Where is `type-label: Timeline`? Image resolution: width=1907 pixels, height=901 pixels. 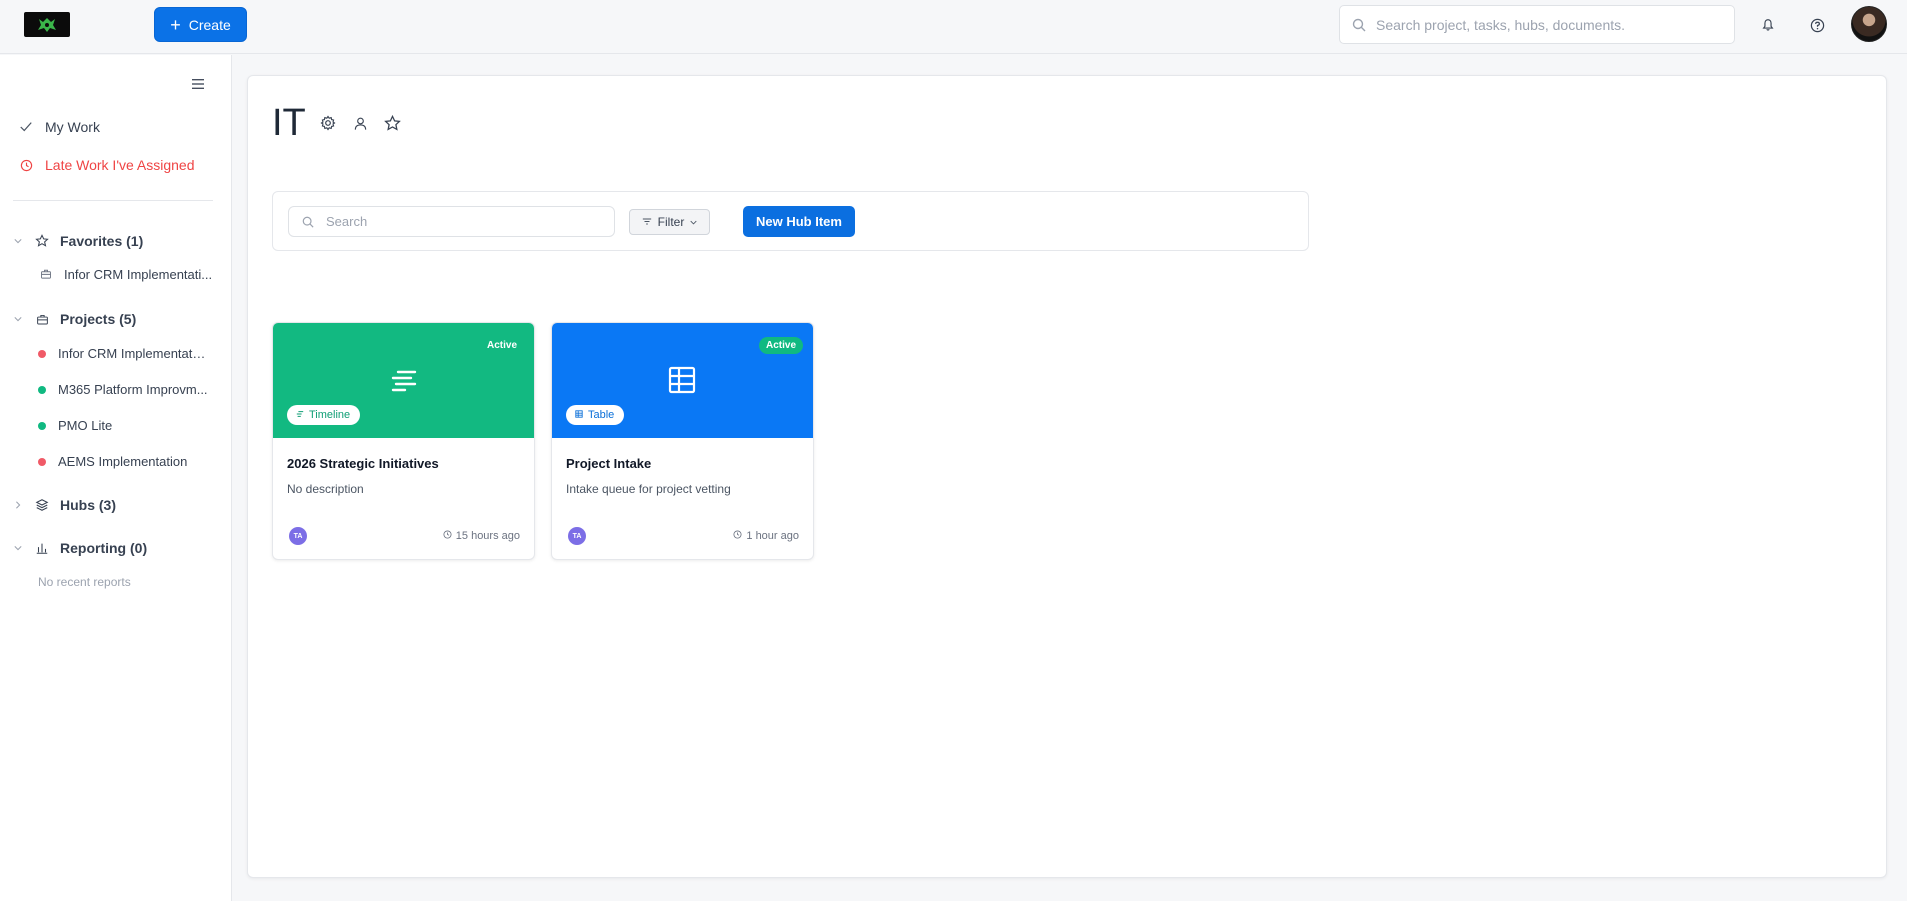
type-label: Timeline is located at coordinates (330, 415).